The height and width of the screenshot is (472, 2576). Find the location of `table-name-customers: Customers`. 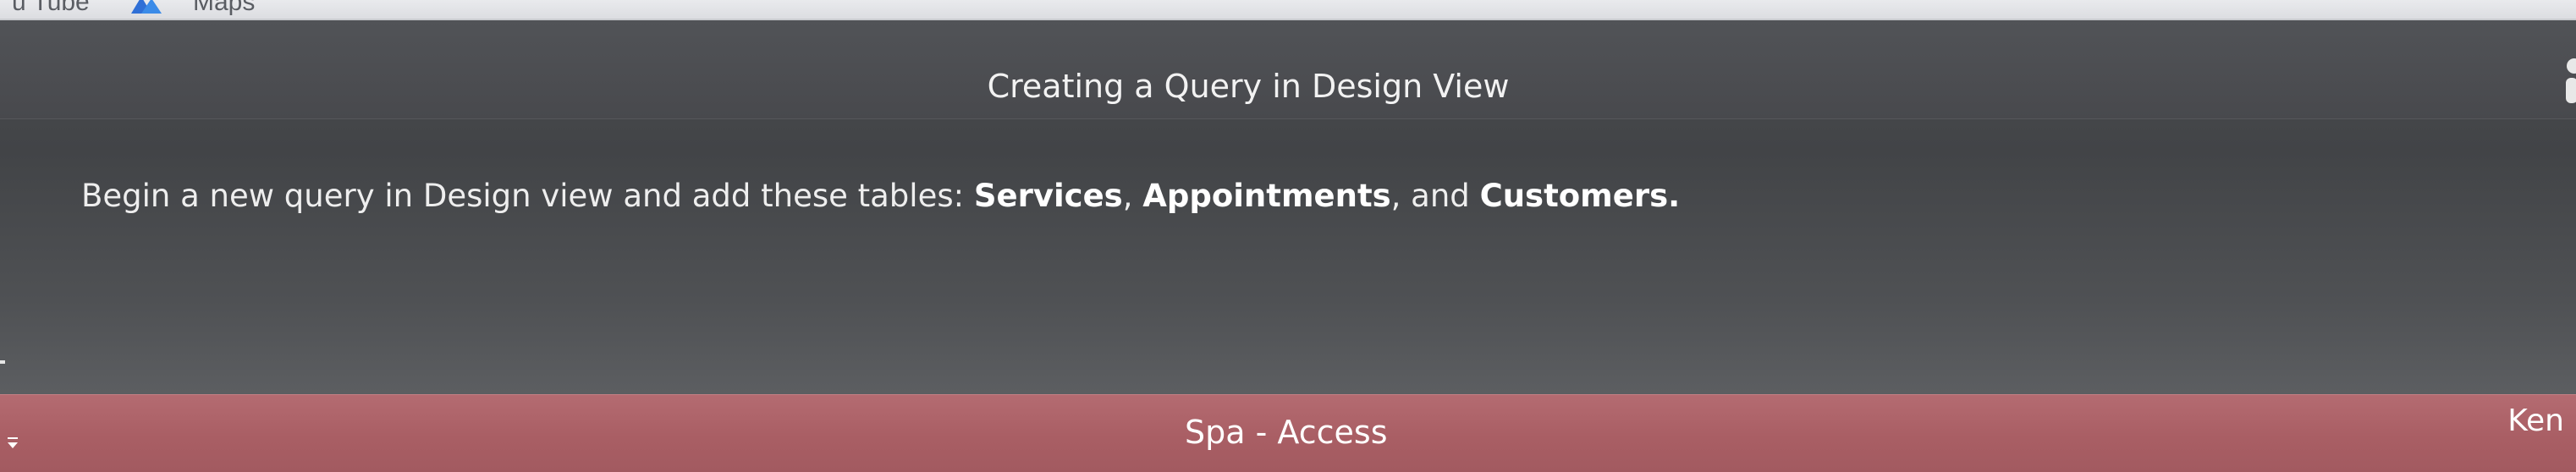

table-name-customers: Customers is located at coordinates (1574, 196).